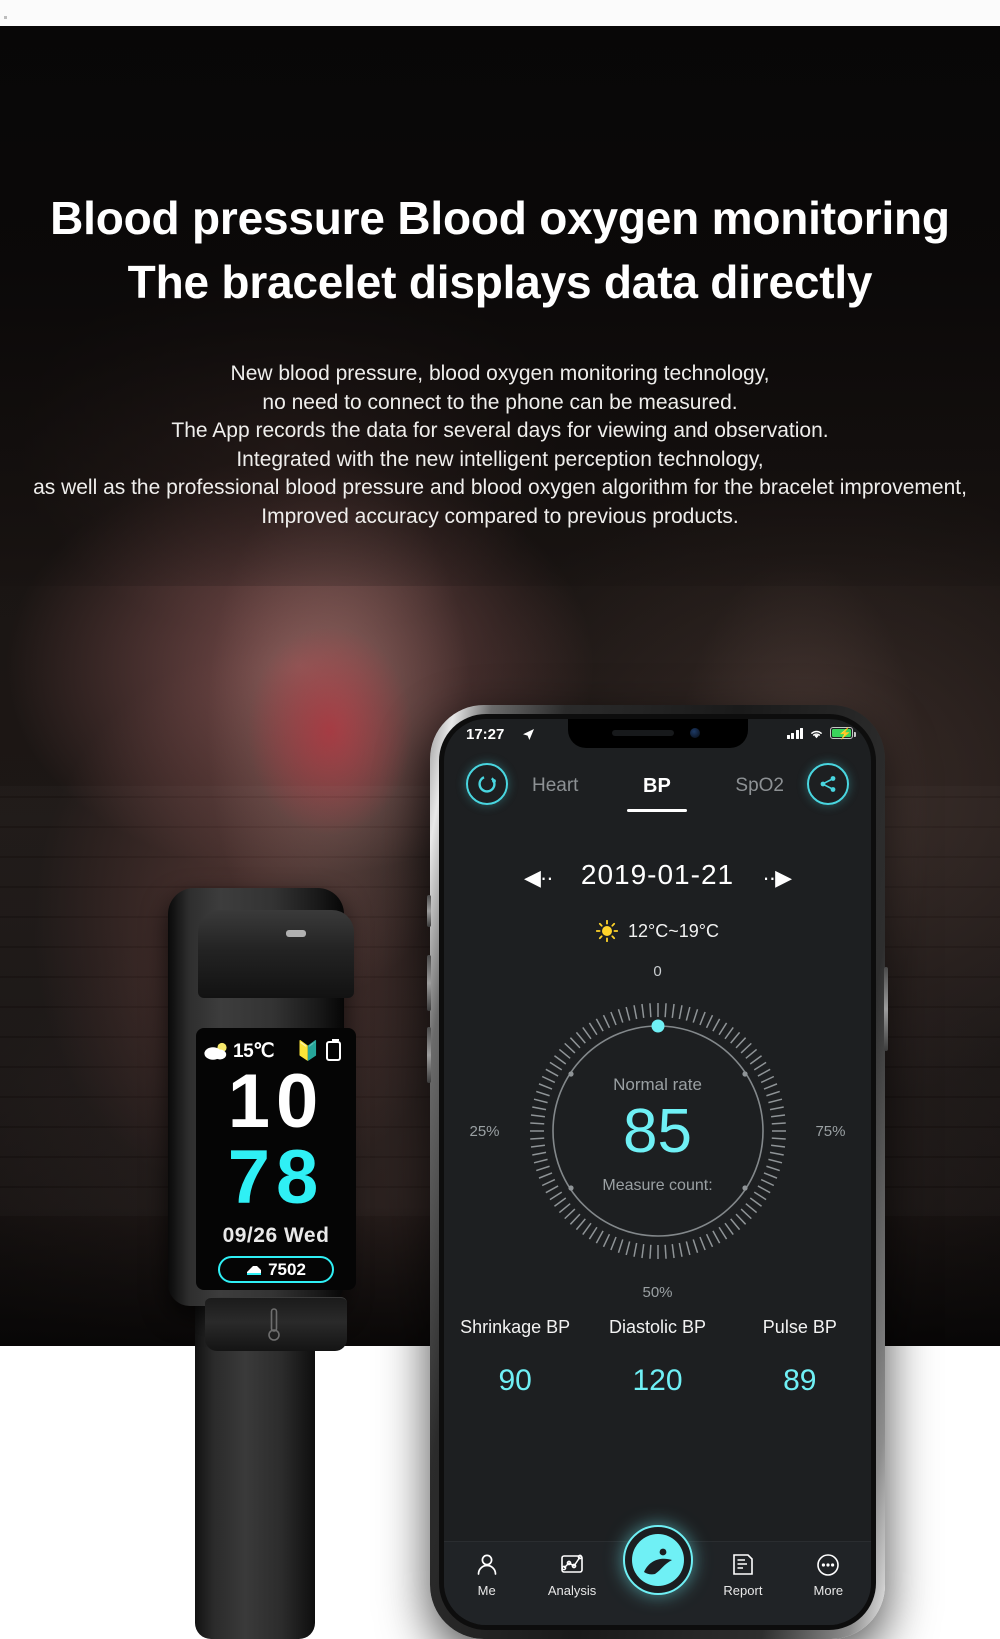 The height and width of the screenshot is (1639, 1000). Describe the element at coordinates (276, 1101) in the screenshot. I see `bracelet-hour: 10` at that location.